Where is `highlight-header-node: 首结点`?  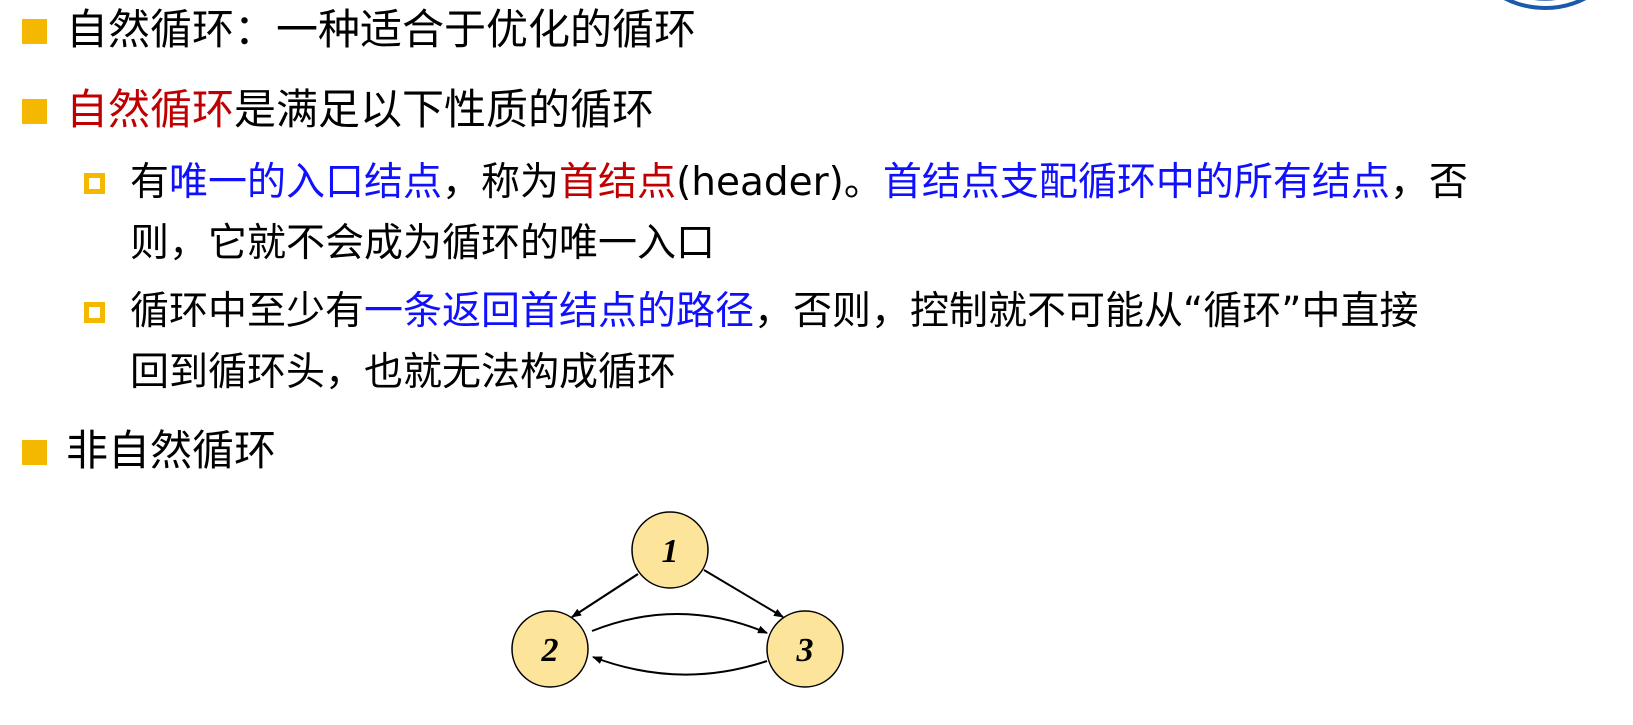 highlight-header-node: 首结点 is located at coordinates (618, 182).